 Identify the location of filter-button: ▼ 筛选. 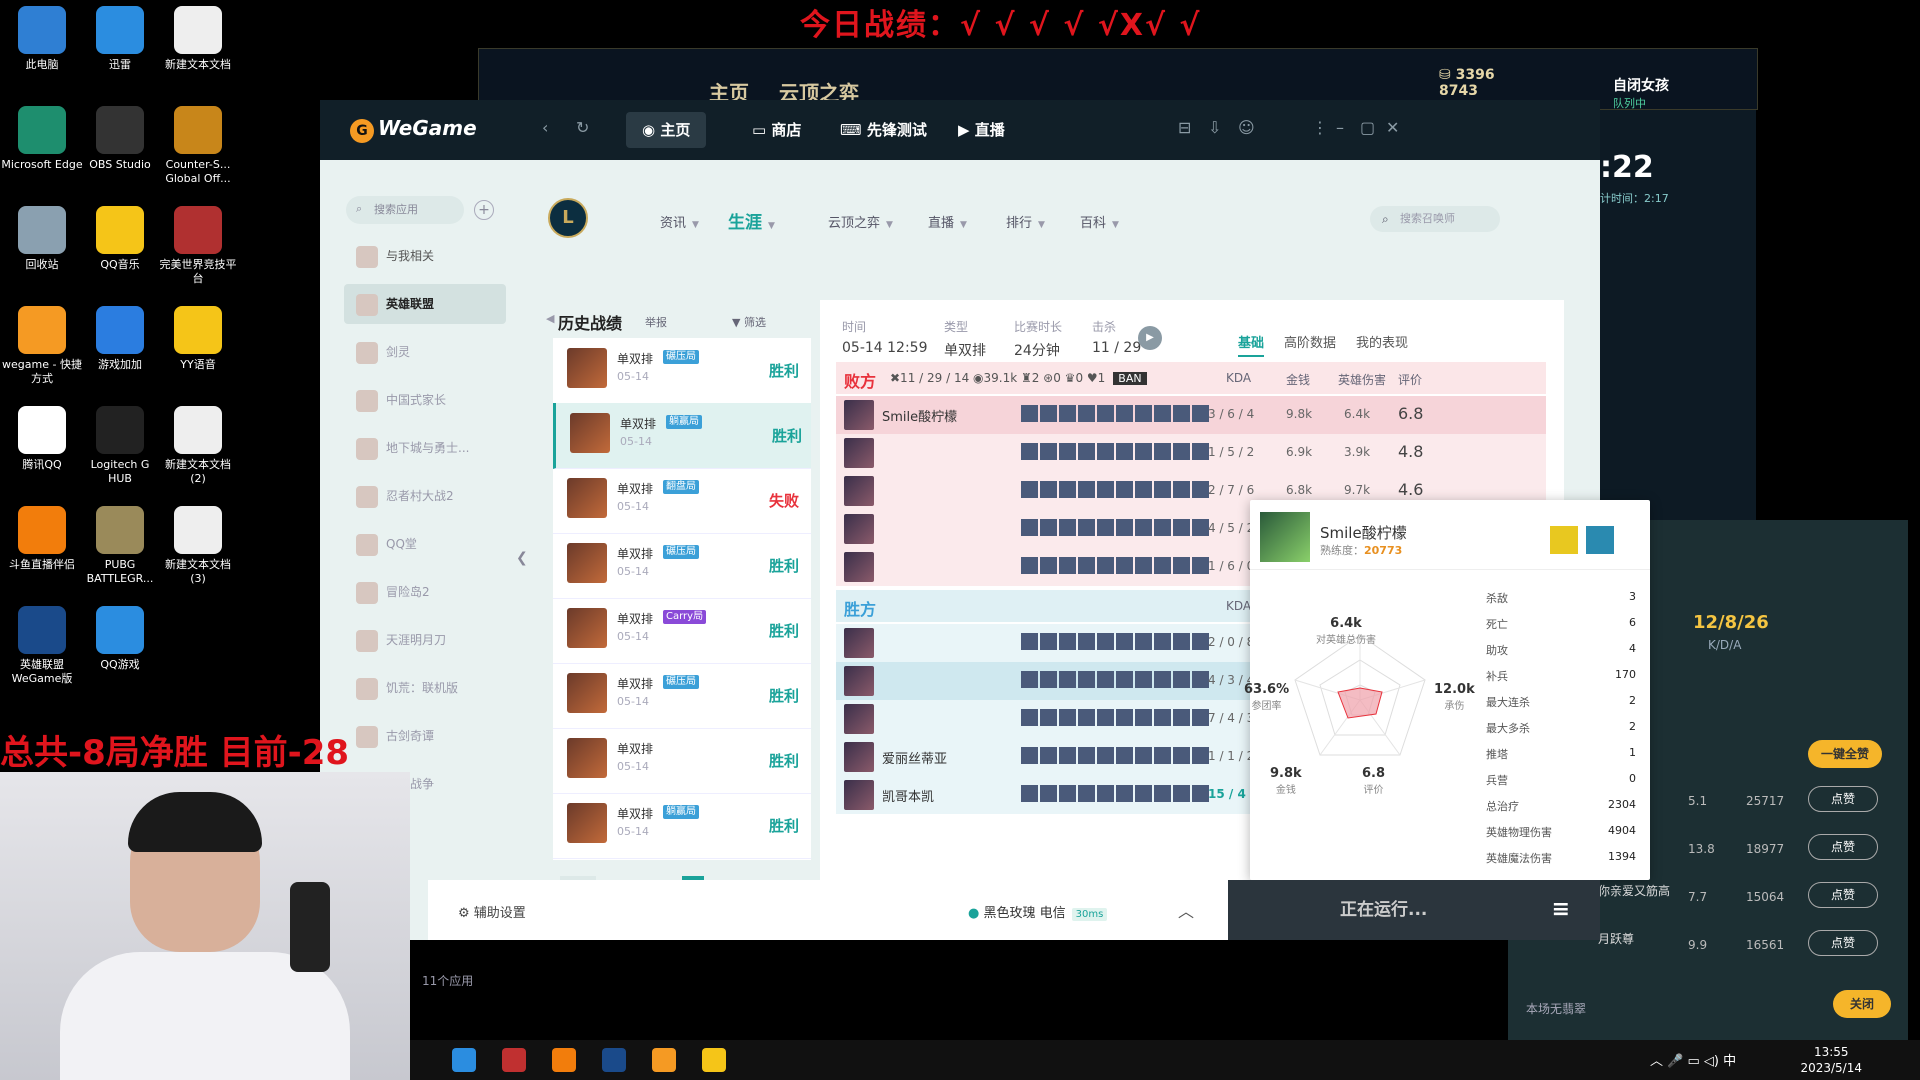
(749, 322).